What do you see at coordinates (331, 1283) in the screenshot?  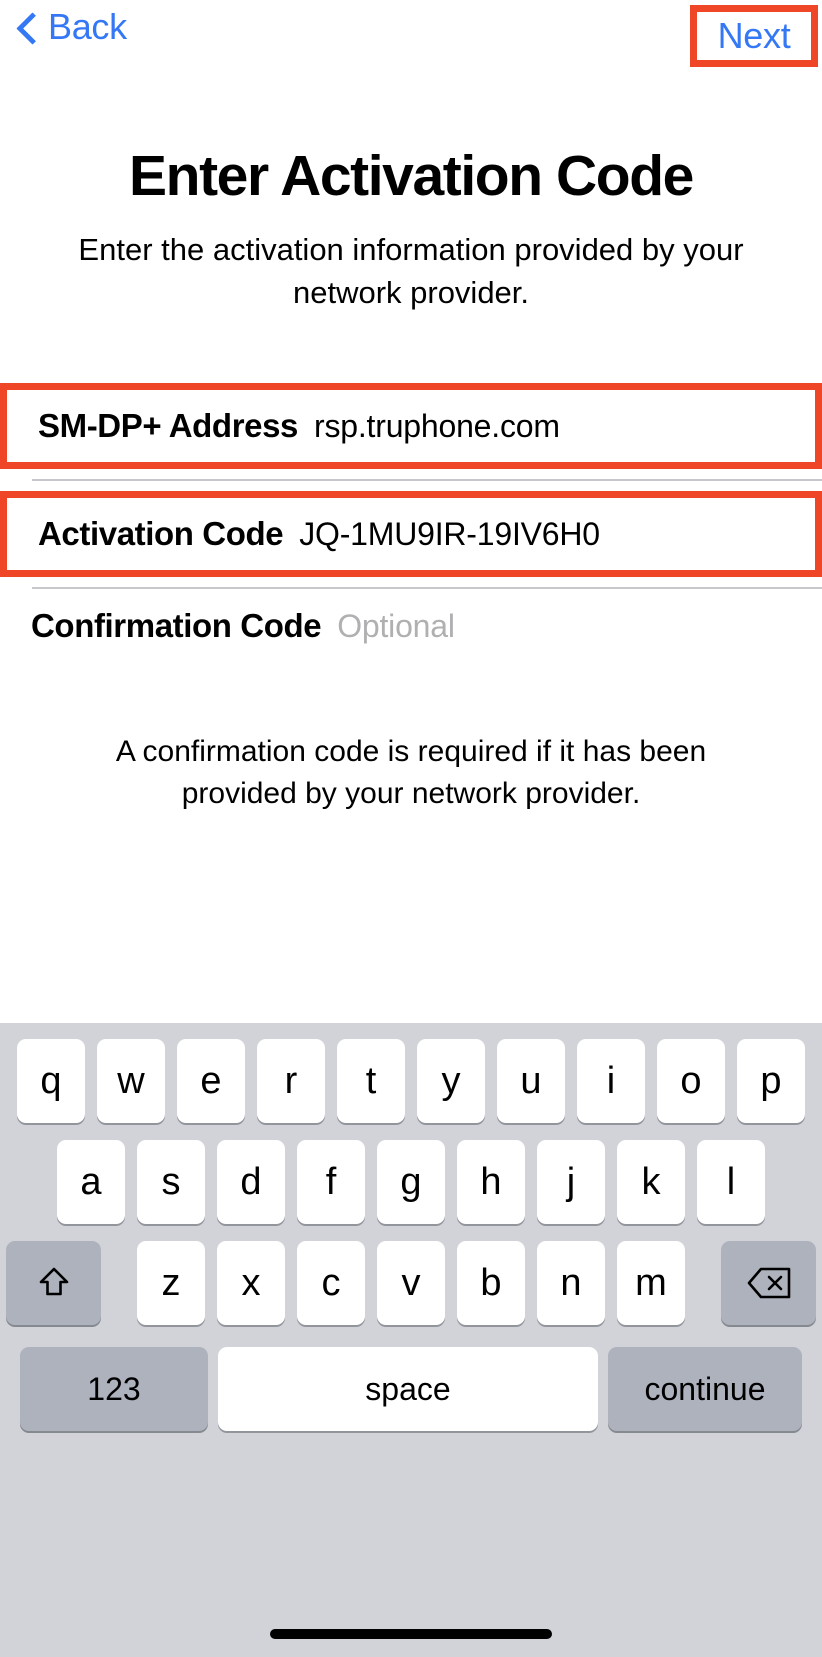 I see `key-c: c` at bounding box center [331, 1283].